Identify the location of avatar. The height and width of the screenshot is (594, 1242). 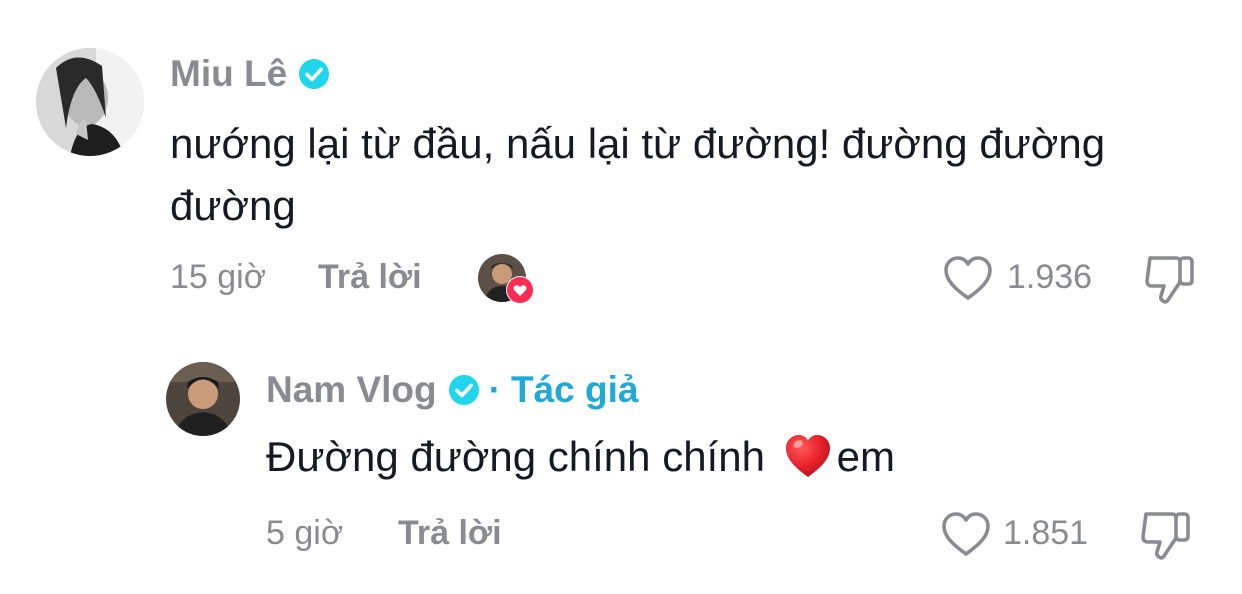
(90, 102).